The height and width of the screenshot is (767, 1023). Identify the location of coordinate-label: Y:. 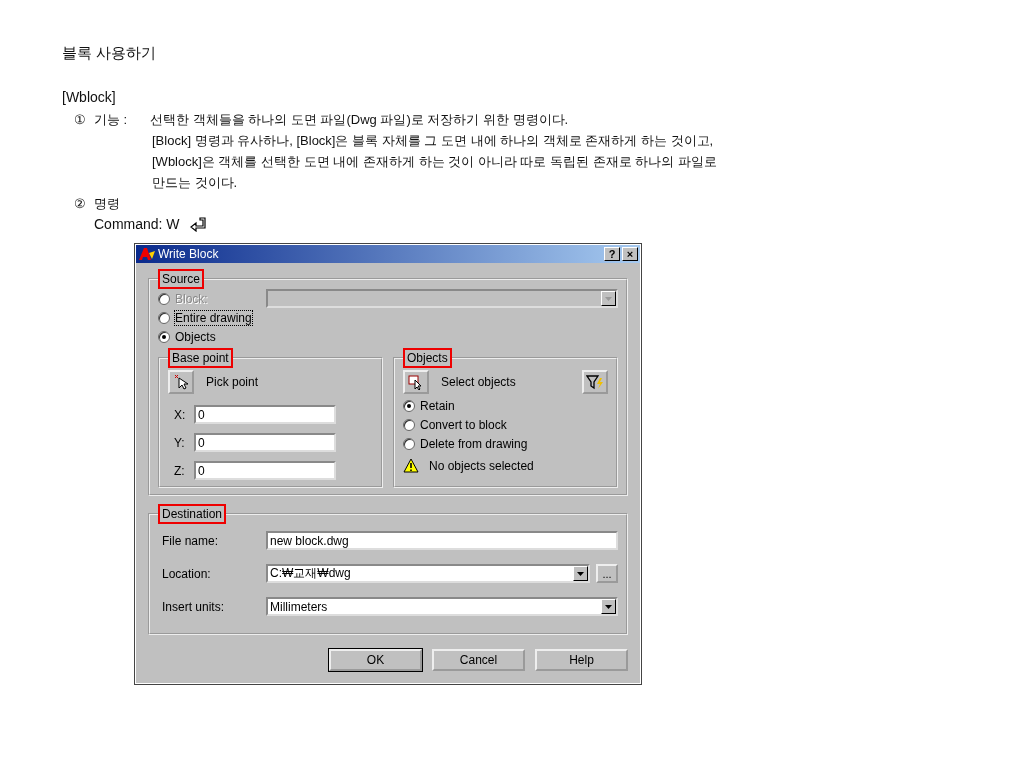
(180, 442).